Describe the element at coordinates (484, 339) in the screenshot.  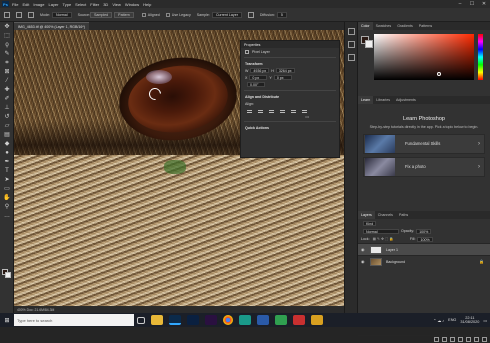
I see `delete-layer-icon` at that location.